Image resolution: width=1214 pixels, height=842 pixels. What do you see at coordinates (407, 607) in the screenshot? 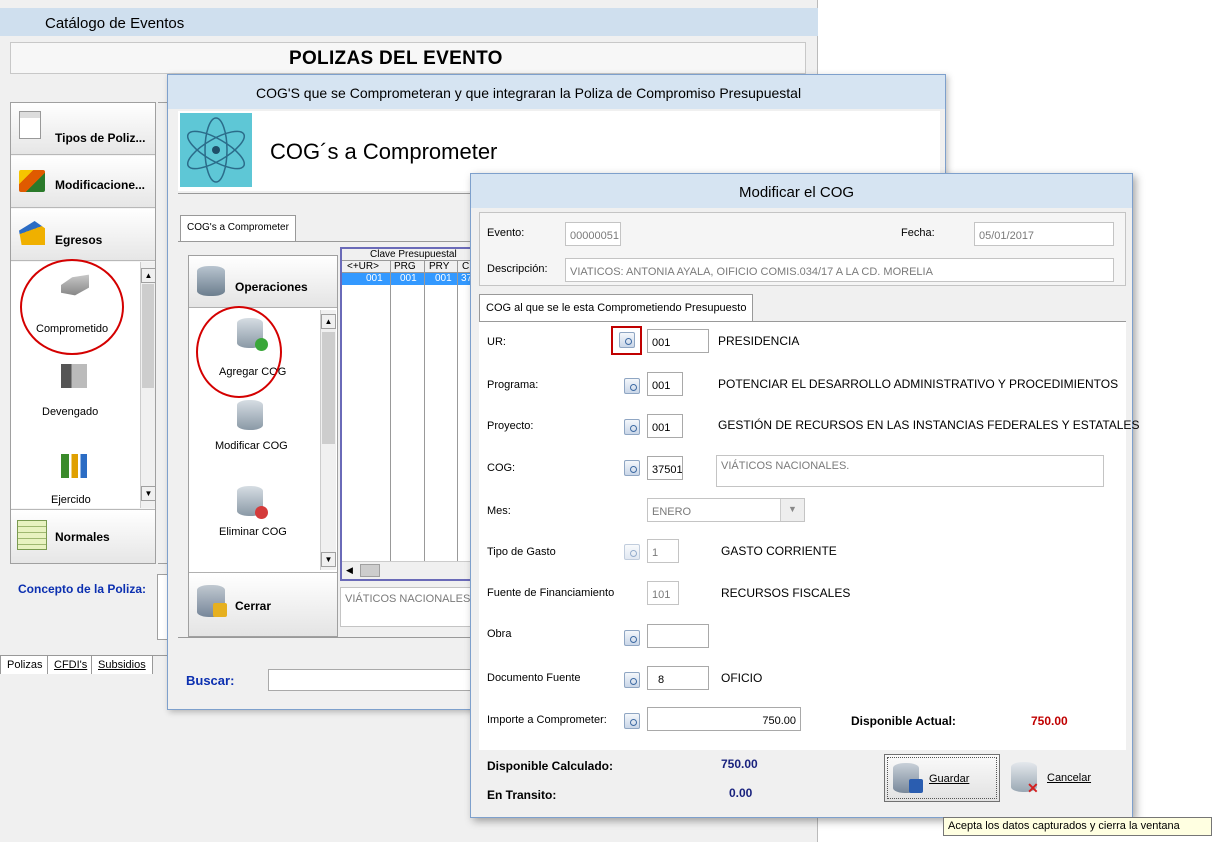
I see `cog-memo: VIÁTICOS NACIONALES` at bounding box center [407, 607].